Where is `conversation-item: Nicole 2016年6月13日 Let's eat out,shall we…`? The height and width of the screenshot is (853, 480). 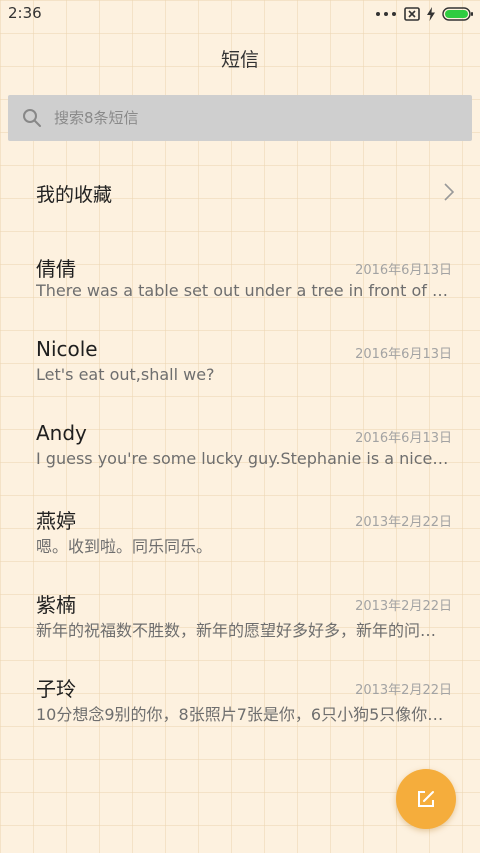
conversation-item: Nicole 2016年6月13日 Let's eat out,shall we… is located at coordinates (240, 360).